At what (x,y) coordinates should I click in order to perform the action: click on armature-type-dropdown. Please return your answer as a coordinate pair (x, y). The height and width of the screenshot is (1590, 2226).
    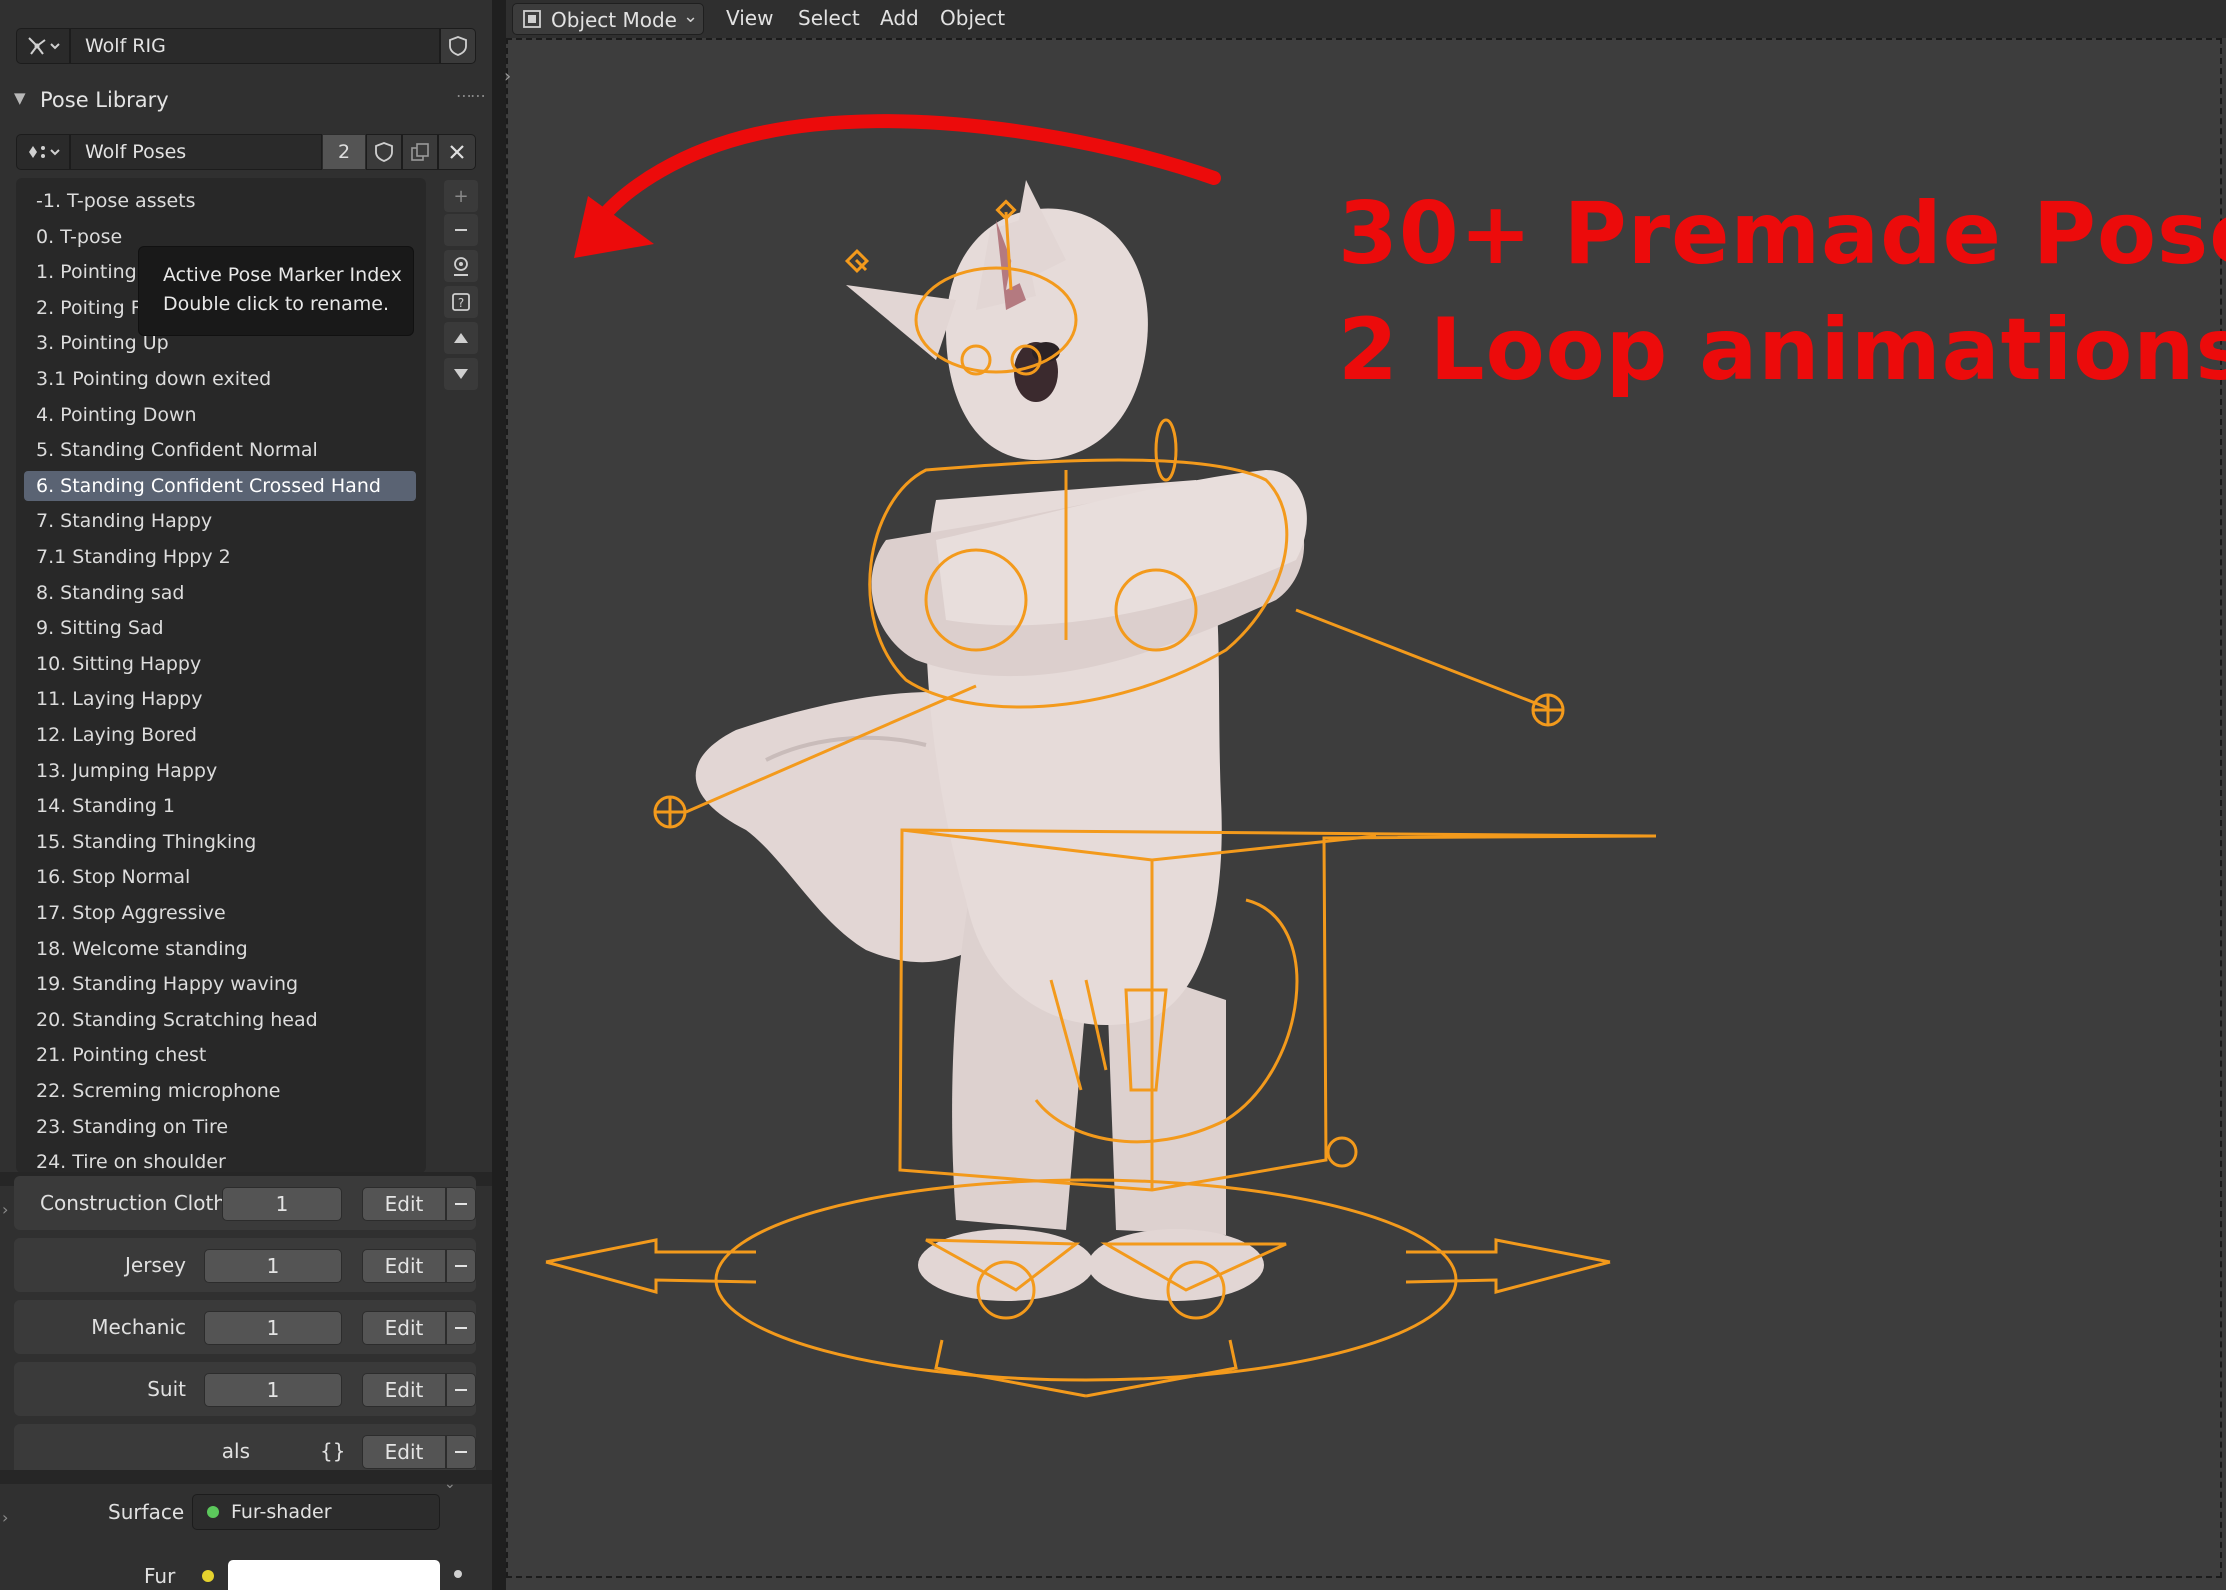
    Looking at the image, I should click on (43, 46).